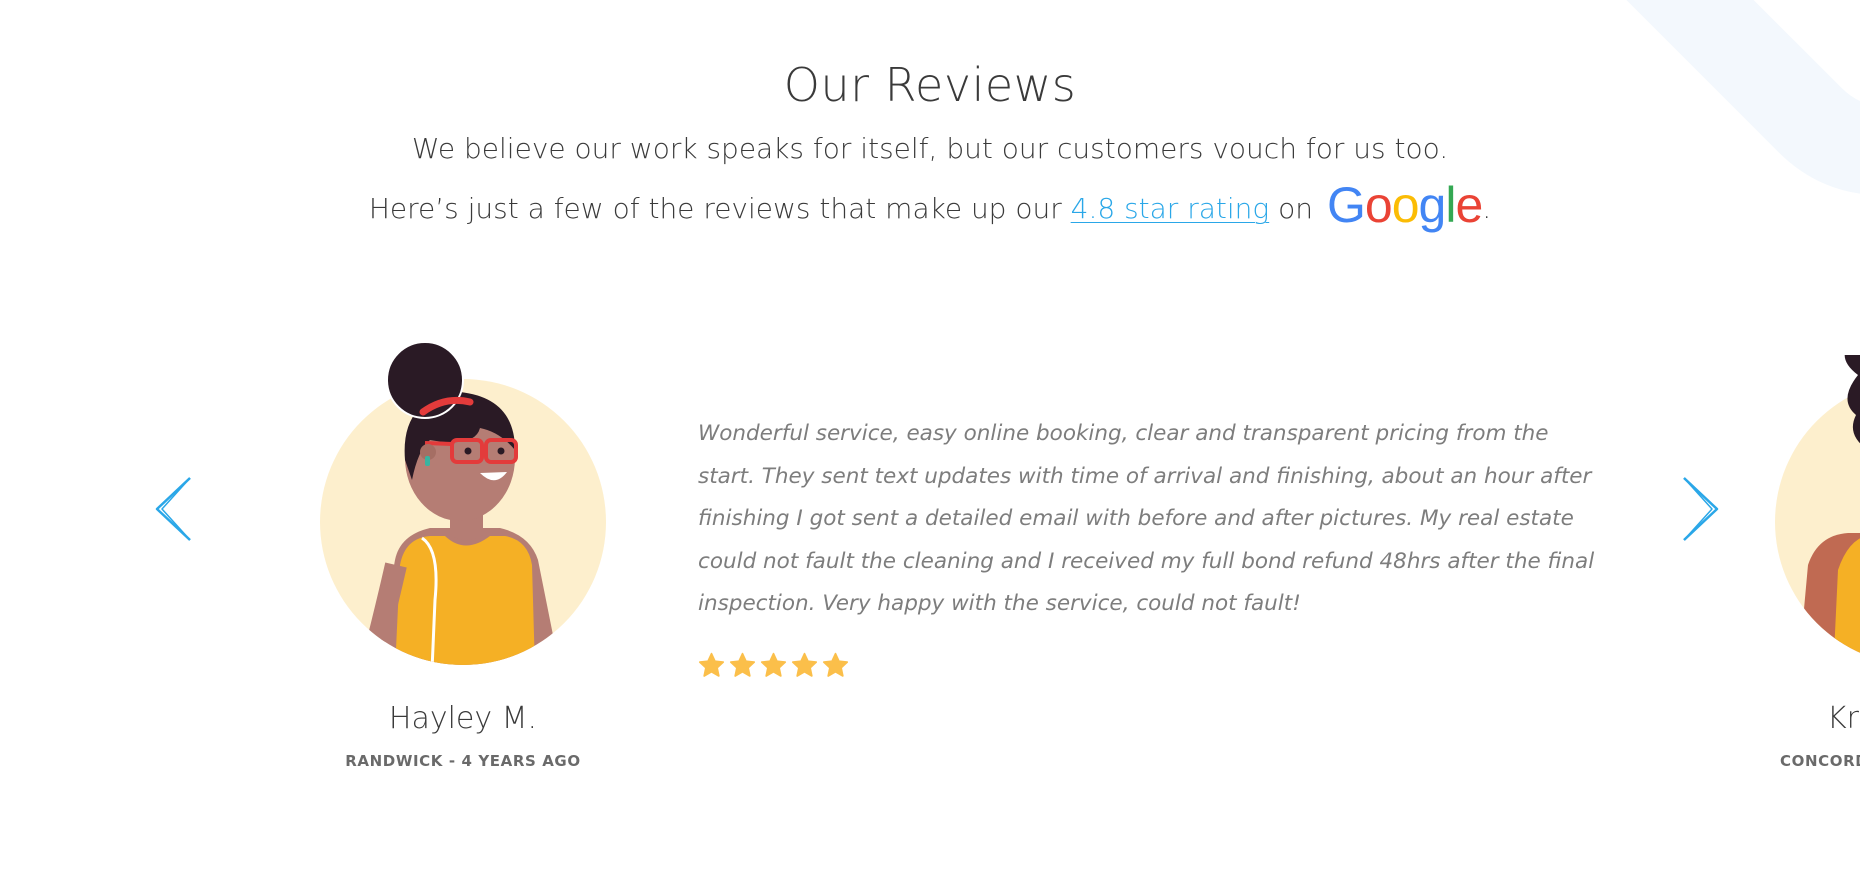 Image resolution: width=1860 pixels, height=872 pixels. What do you see at coordinates (930, 85) in the screenshot?
I see `section-title: Our Reviews` at bounding box center [930, 85].